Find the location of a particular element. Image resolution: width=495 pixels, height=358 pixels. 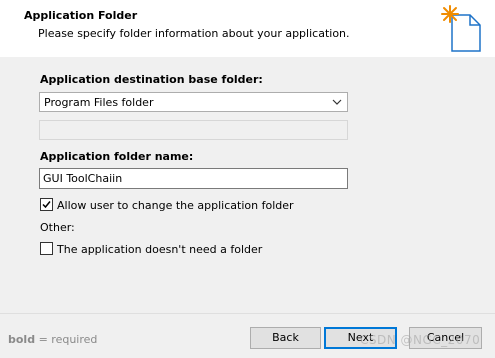

chevron-down-icon is located at coordinates (337, 102).